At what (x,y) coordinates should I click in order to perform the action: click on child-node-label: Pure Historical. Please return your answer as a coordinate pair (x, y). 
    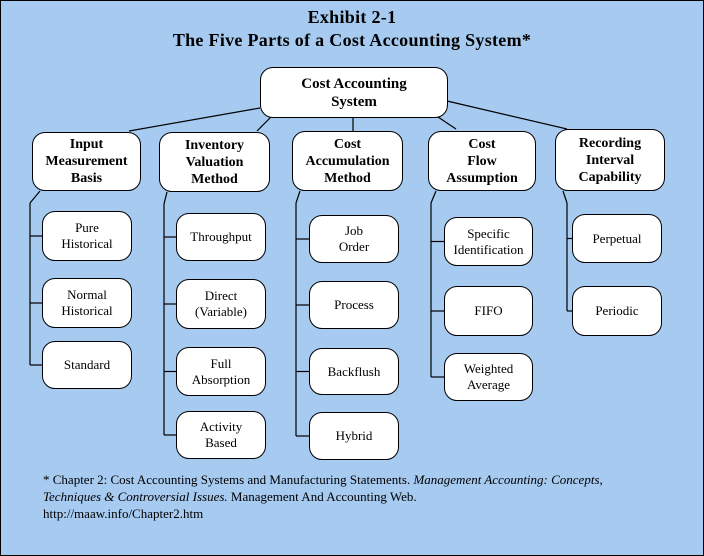
    Looking at the image, I should click on (87, 235).